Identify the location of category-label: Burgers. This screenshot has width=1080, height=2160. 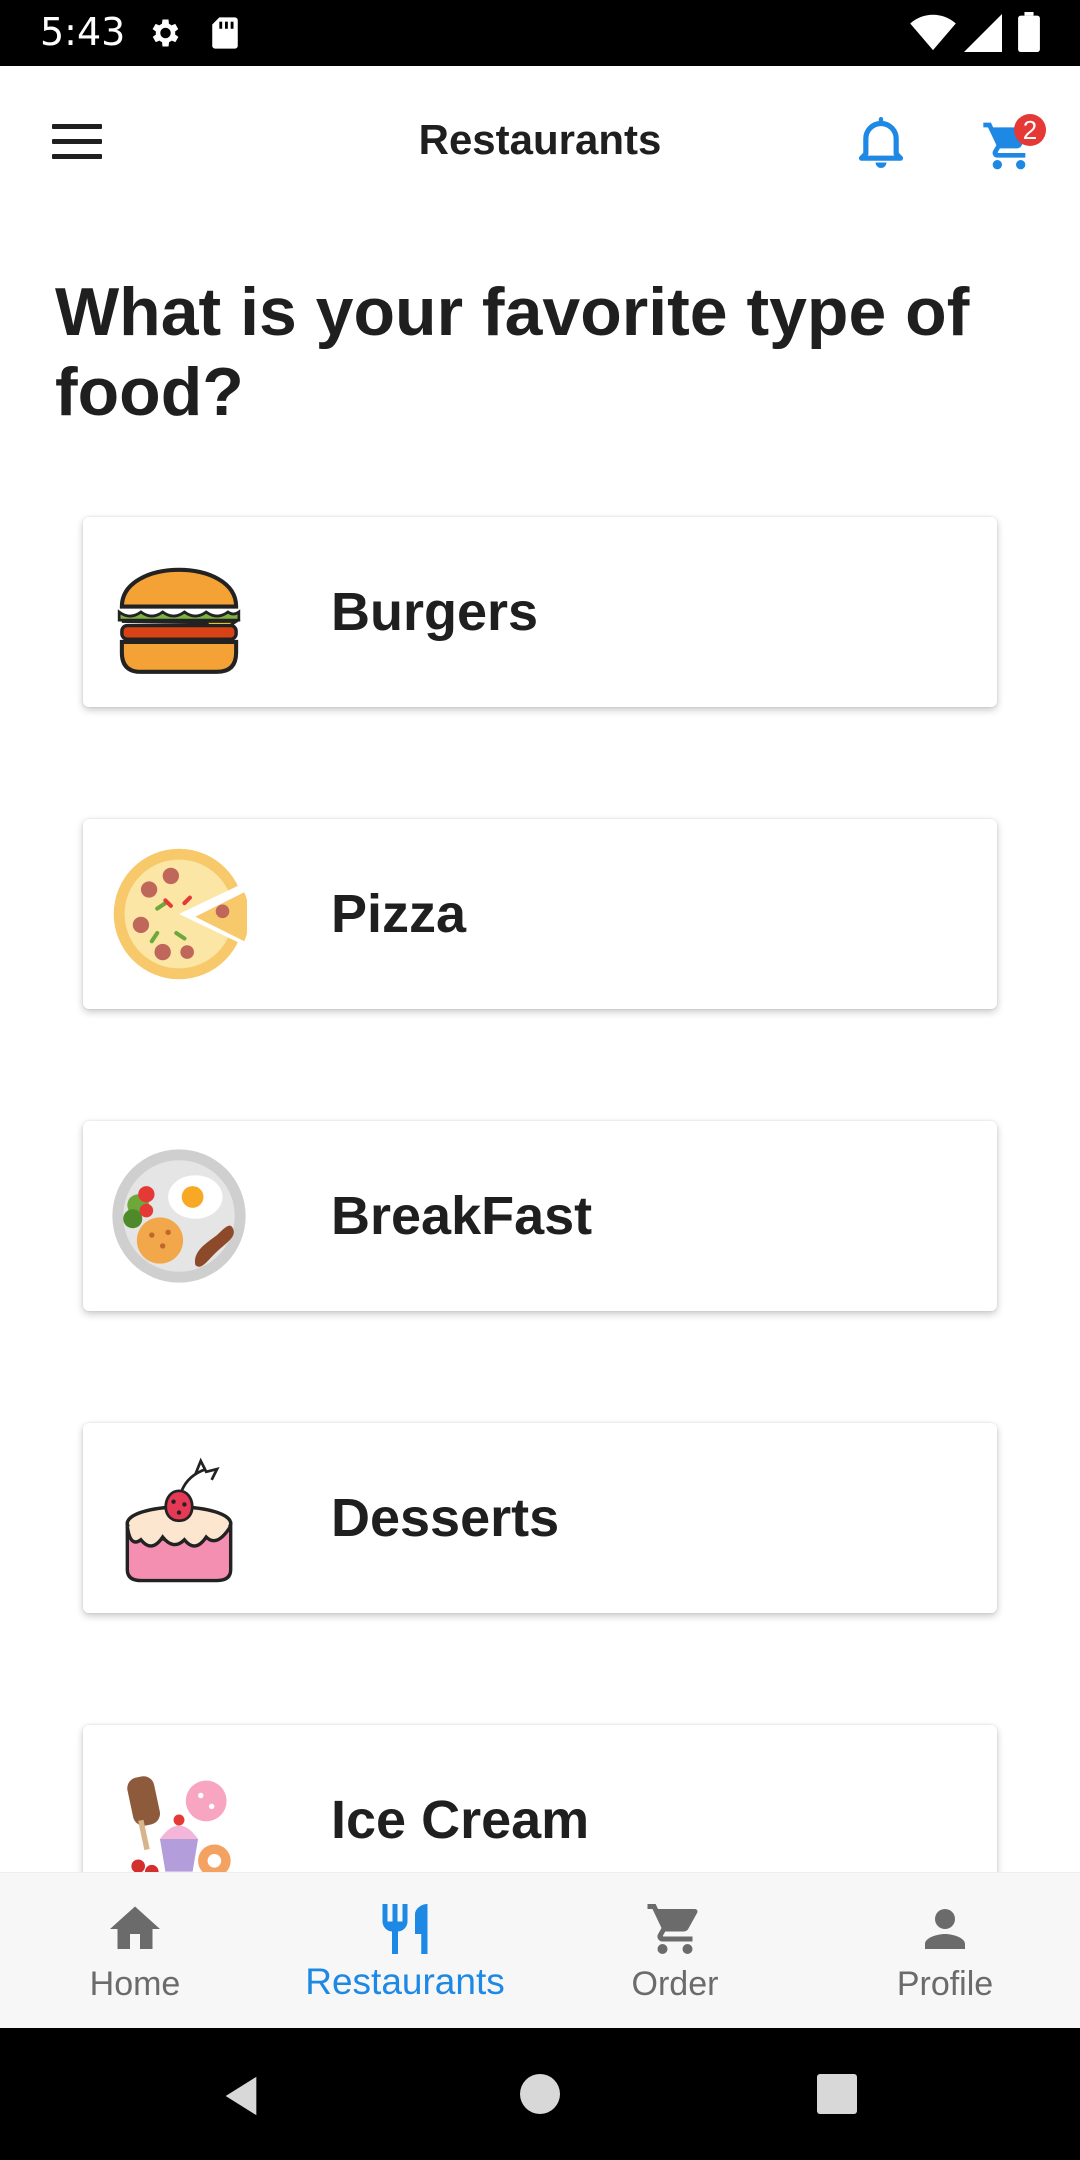
(435, 612).